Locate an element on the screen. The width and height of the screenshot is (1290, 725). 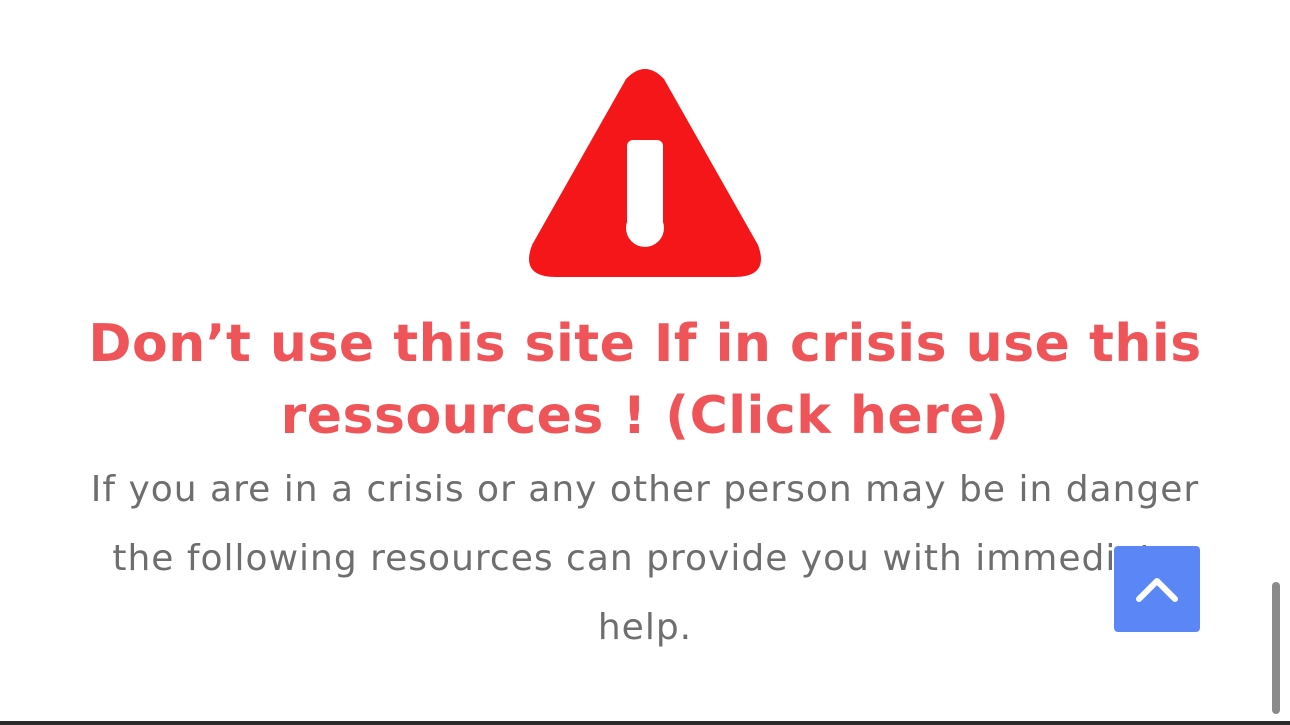
warning-triangle-icon is located at coordinates (645, 173).